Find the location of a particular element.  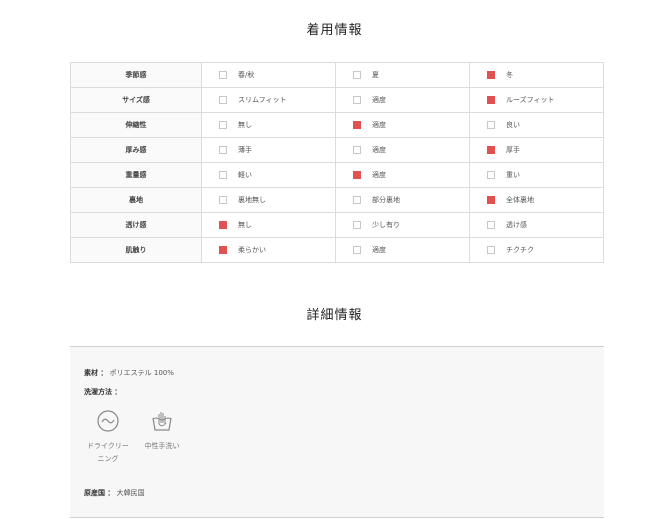

wear-option-cell: 透け感 is located at coordinates (536, 225).